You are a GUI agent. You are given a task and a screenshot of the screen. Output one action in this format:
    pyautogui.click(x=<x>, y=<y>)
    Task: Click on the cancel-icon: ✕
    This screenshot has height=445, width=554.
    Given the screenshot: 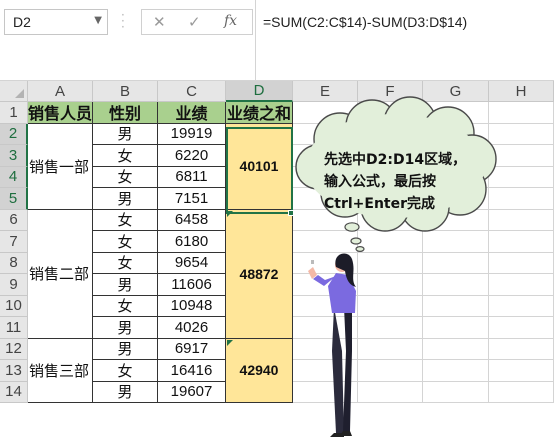 What is the action you would take?
    pyautogui.click(x=159, y=22)
    